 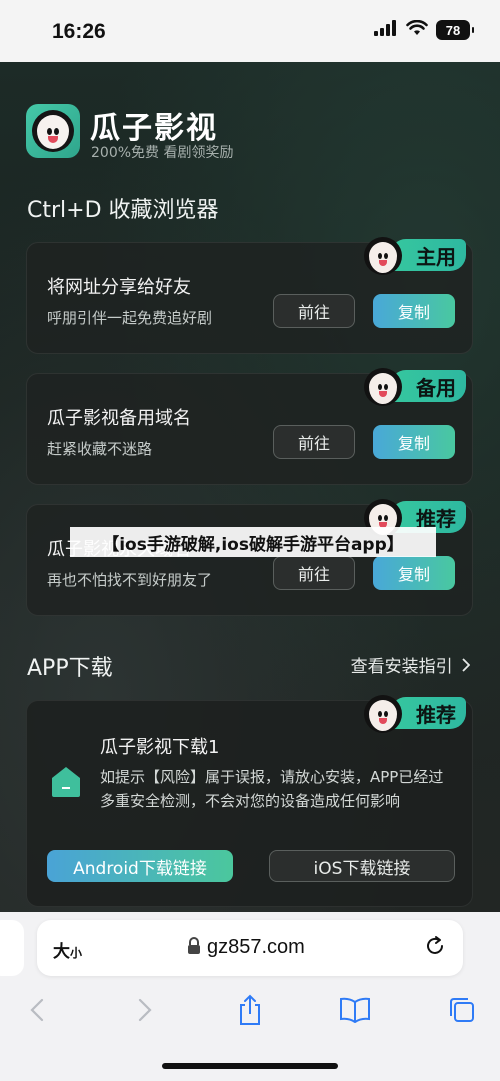 I want to click on download-title: 瓜子影视下载1, so click(x=160, y=747).